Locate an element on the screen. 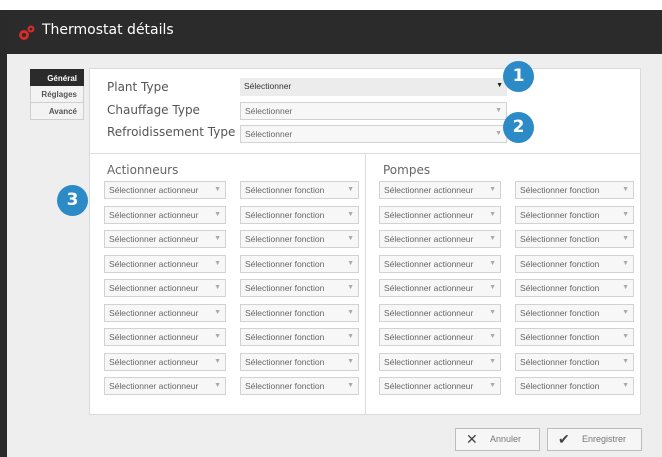 The width and height of the screenshot is (662, 457). tab-general: Général is located at coordinates (57, 77).